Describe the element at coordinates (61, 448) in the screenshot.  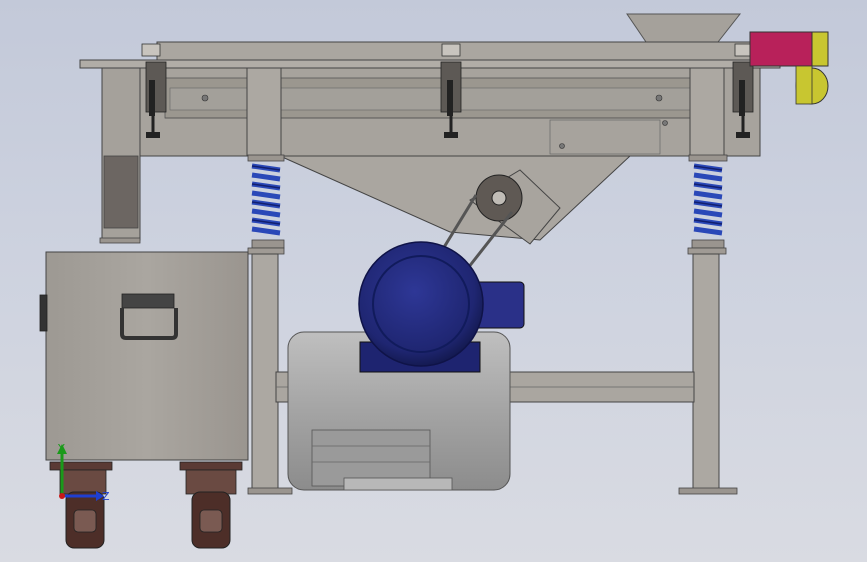
I see `y-axis-label: Y` at that location.